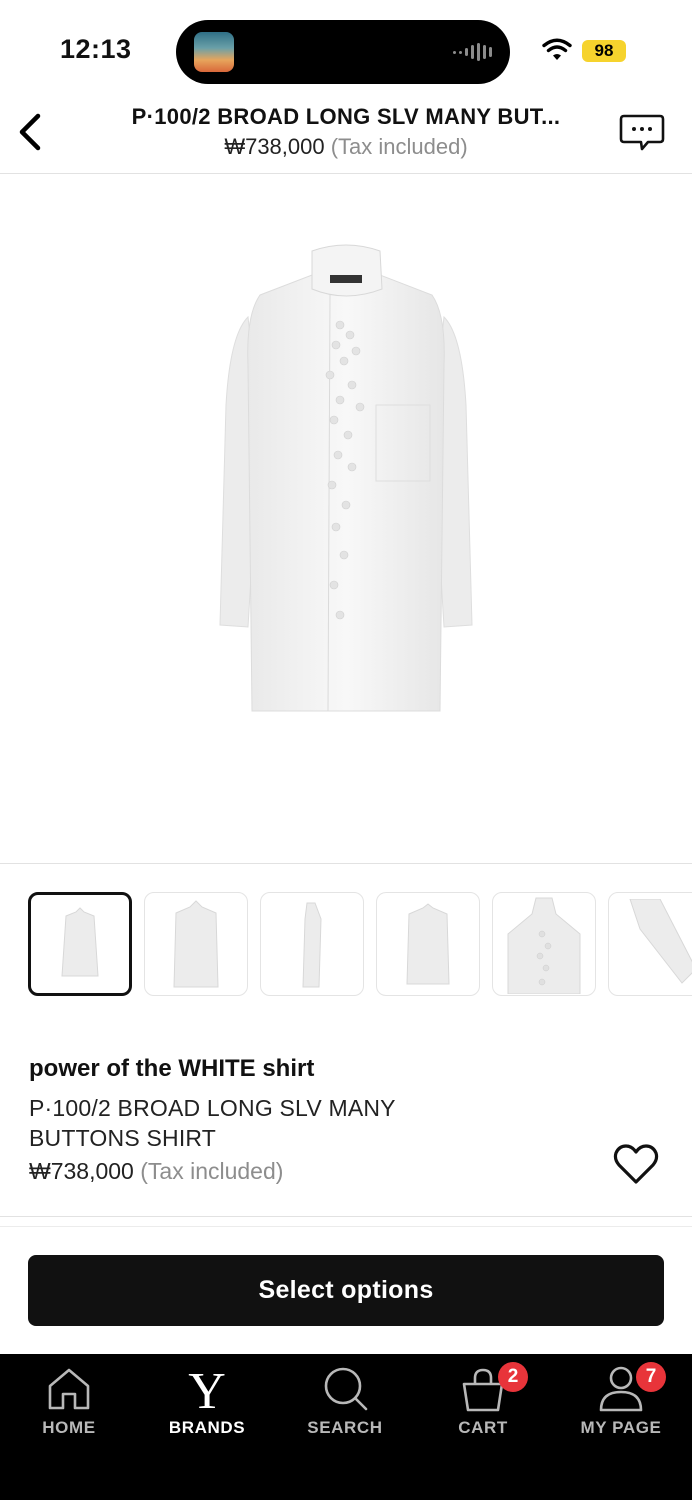  What do you see at coordinates (80, 944) in the screenshot?
I see `thumbnail-front` at bounding box center [80, 944].